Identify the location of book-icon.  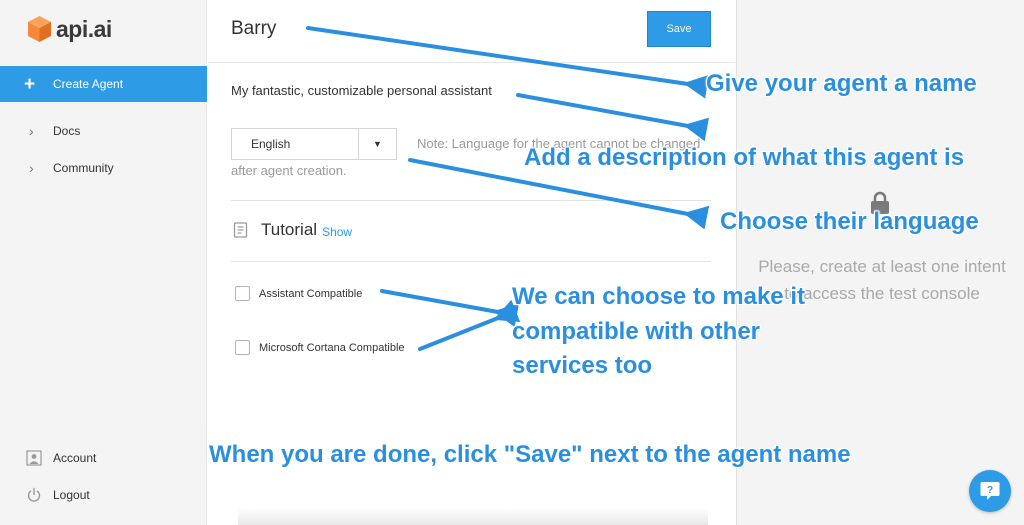
(240, 230).